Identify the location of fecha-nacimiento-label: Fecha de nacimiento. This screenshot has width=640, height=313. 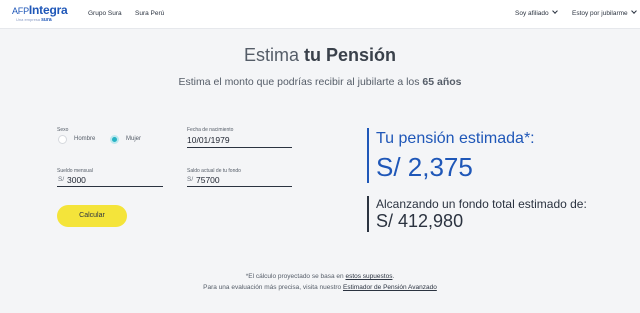
(210, 130).